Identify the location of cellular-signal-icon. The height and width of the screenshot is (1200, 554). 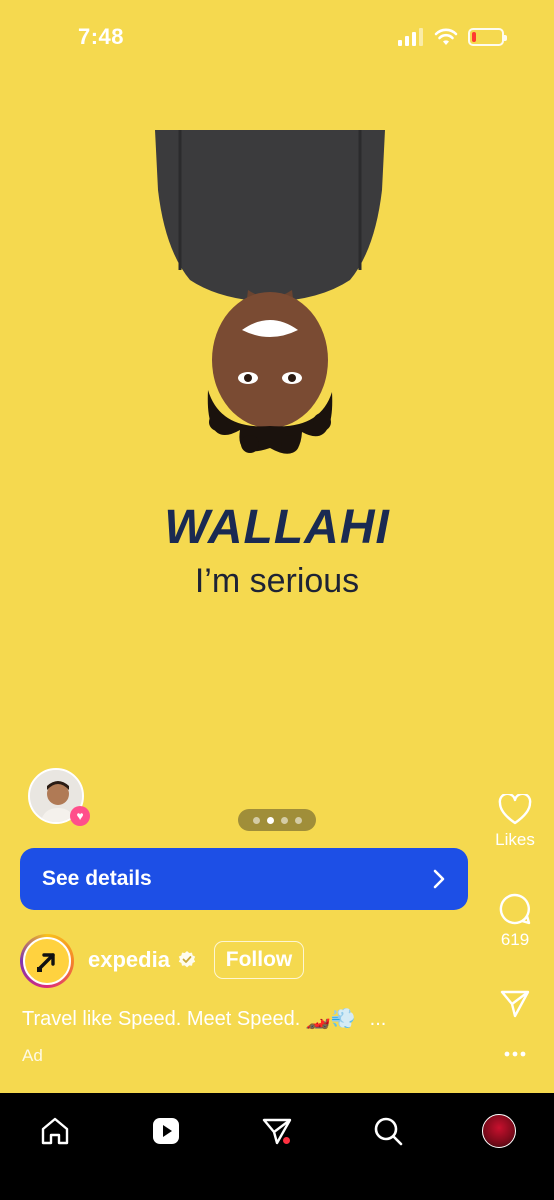
(410, 37).